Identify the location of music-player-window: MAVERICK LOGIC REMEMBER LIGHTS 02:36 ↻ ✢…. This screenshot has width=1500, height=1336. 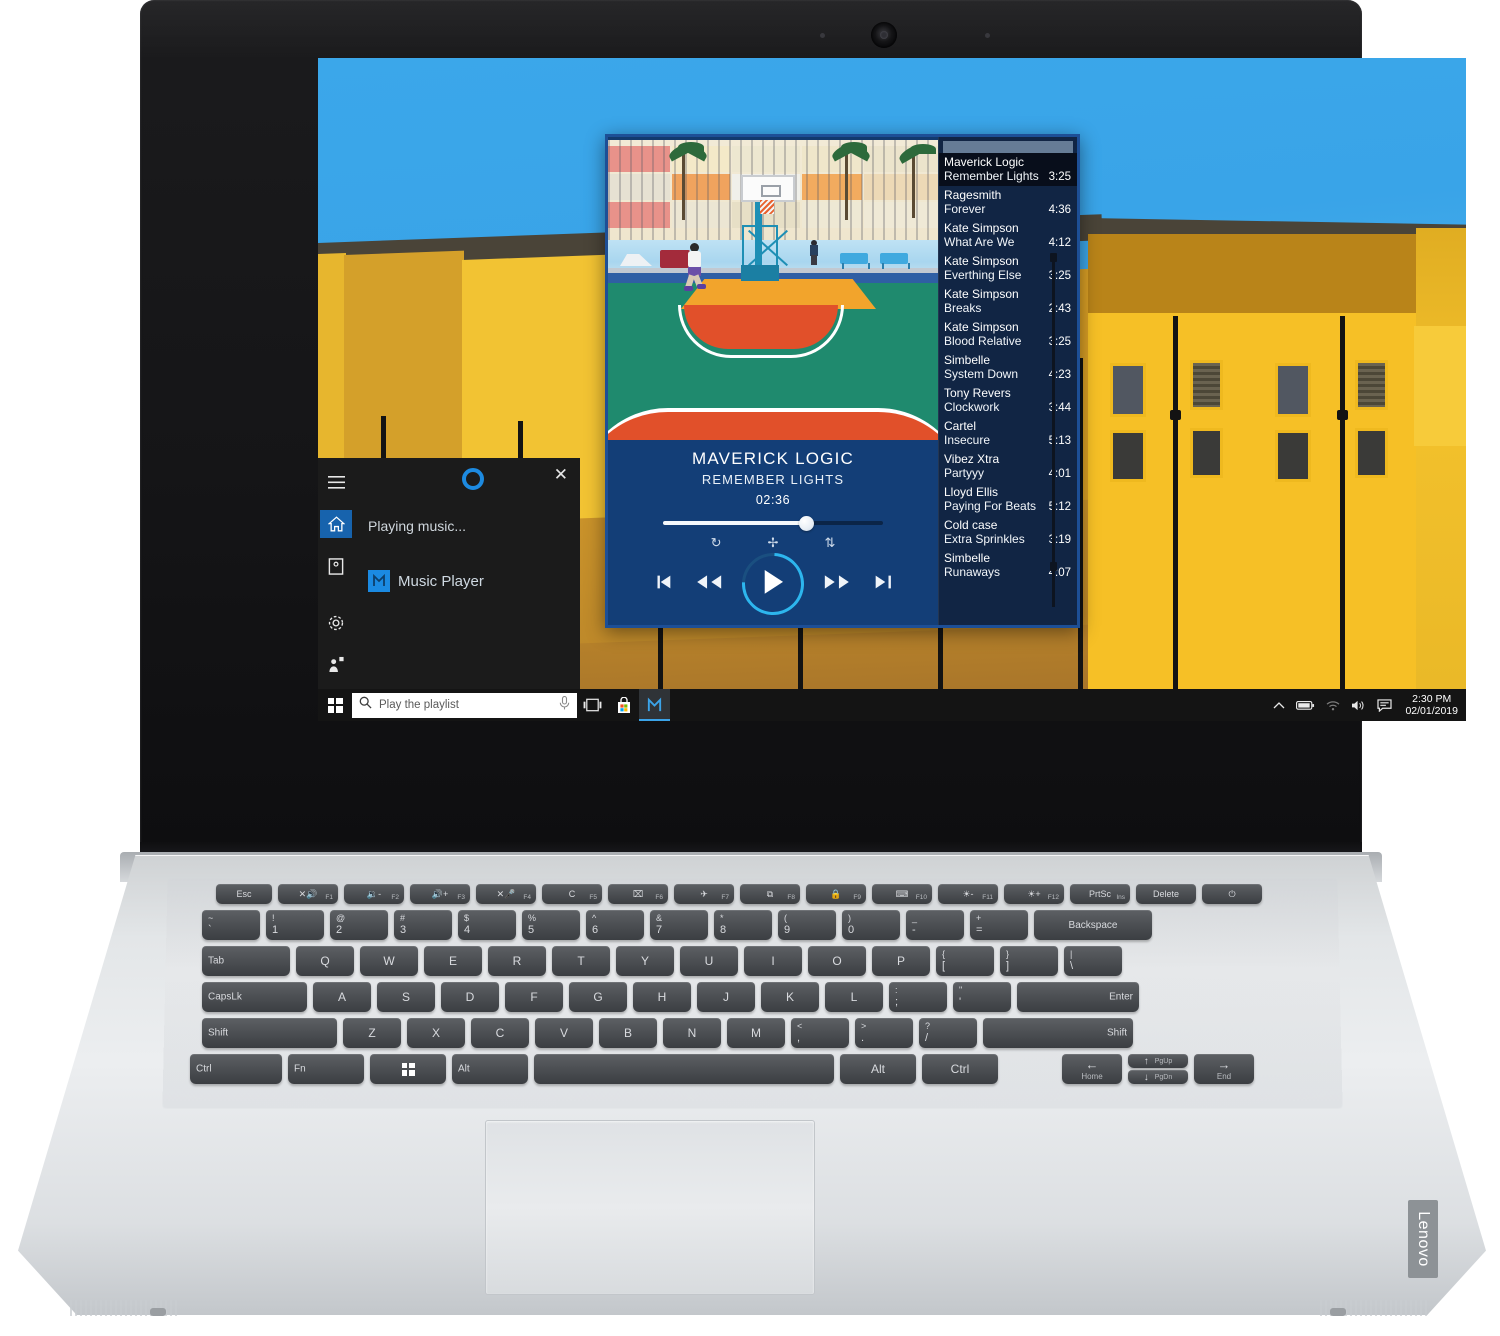
(842, 381).